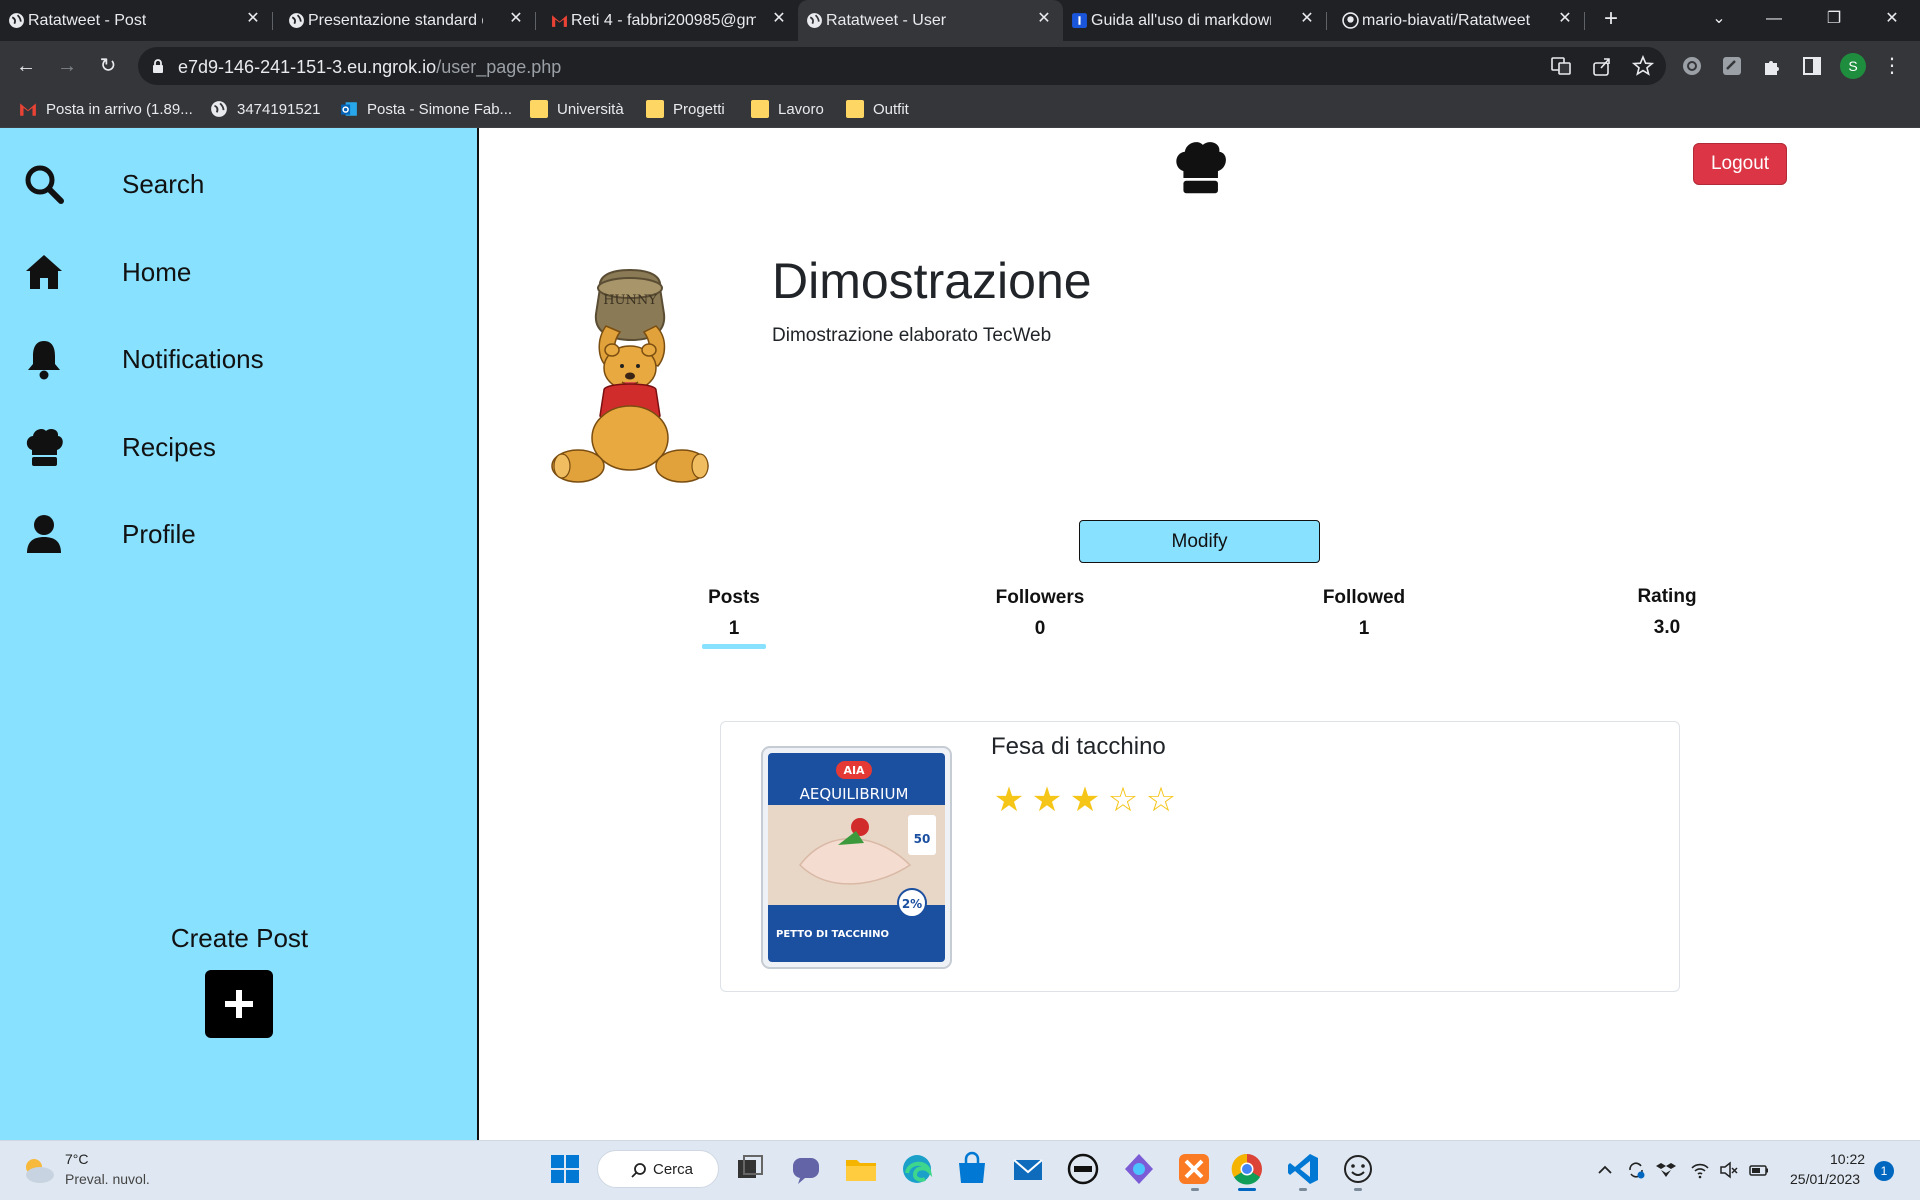  Describe the element at coordinates (1139, 1169) in the screenshot. I see `copilot-app-icon` at that location.